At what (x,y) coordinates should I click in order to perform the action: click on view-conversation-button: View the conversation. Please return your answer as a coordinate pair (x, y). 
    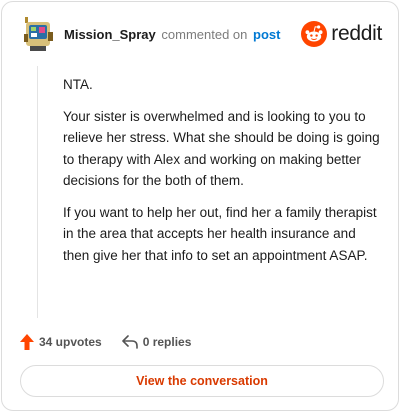
    Looking at the image, I should click on (202, 381).